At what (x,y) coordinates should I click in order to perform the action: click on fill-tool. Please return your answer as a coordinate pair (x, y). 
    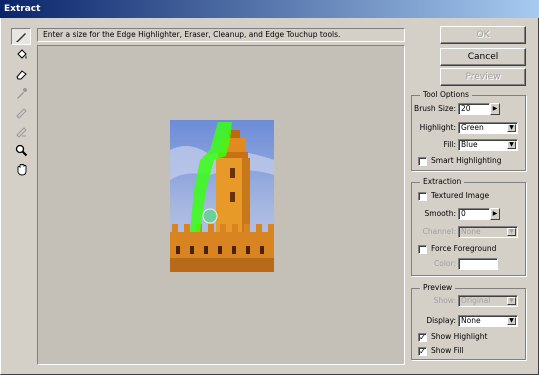
    Looking at the image, I should click on (21, 55).